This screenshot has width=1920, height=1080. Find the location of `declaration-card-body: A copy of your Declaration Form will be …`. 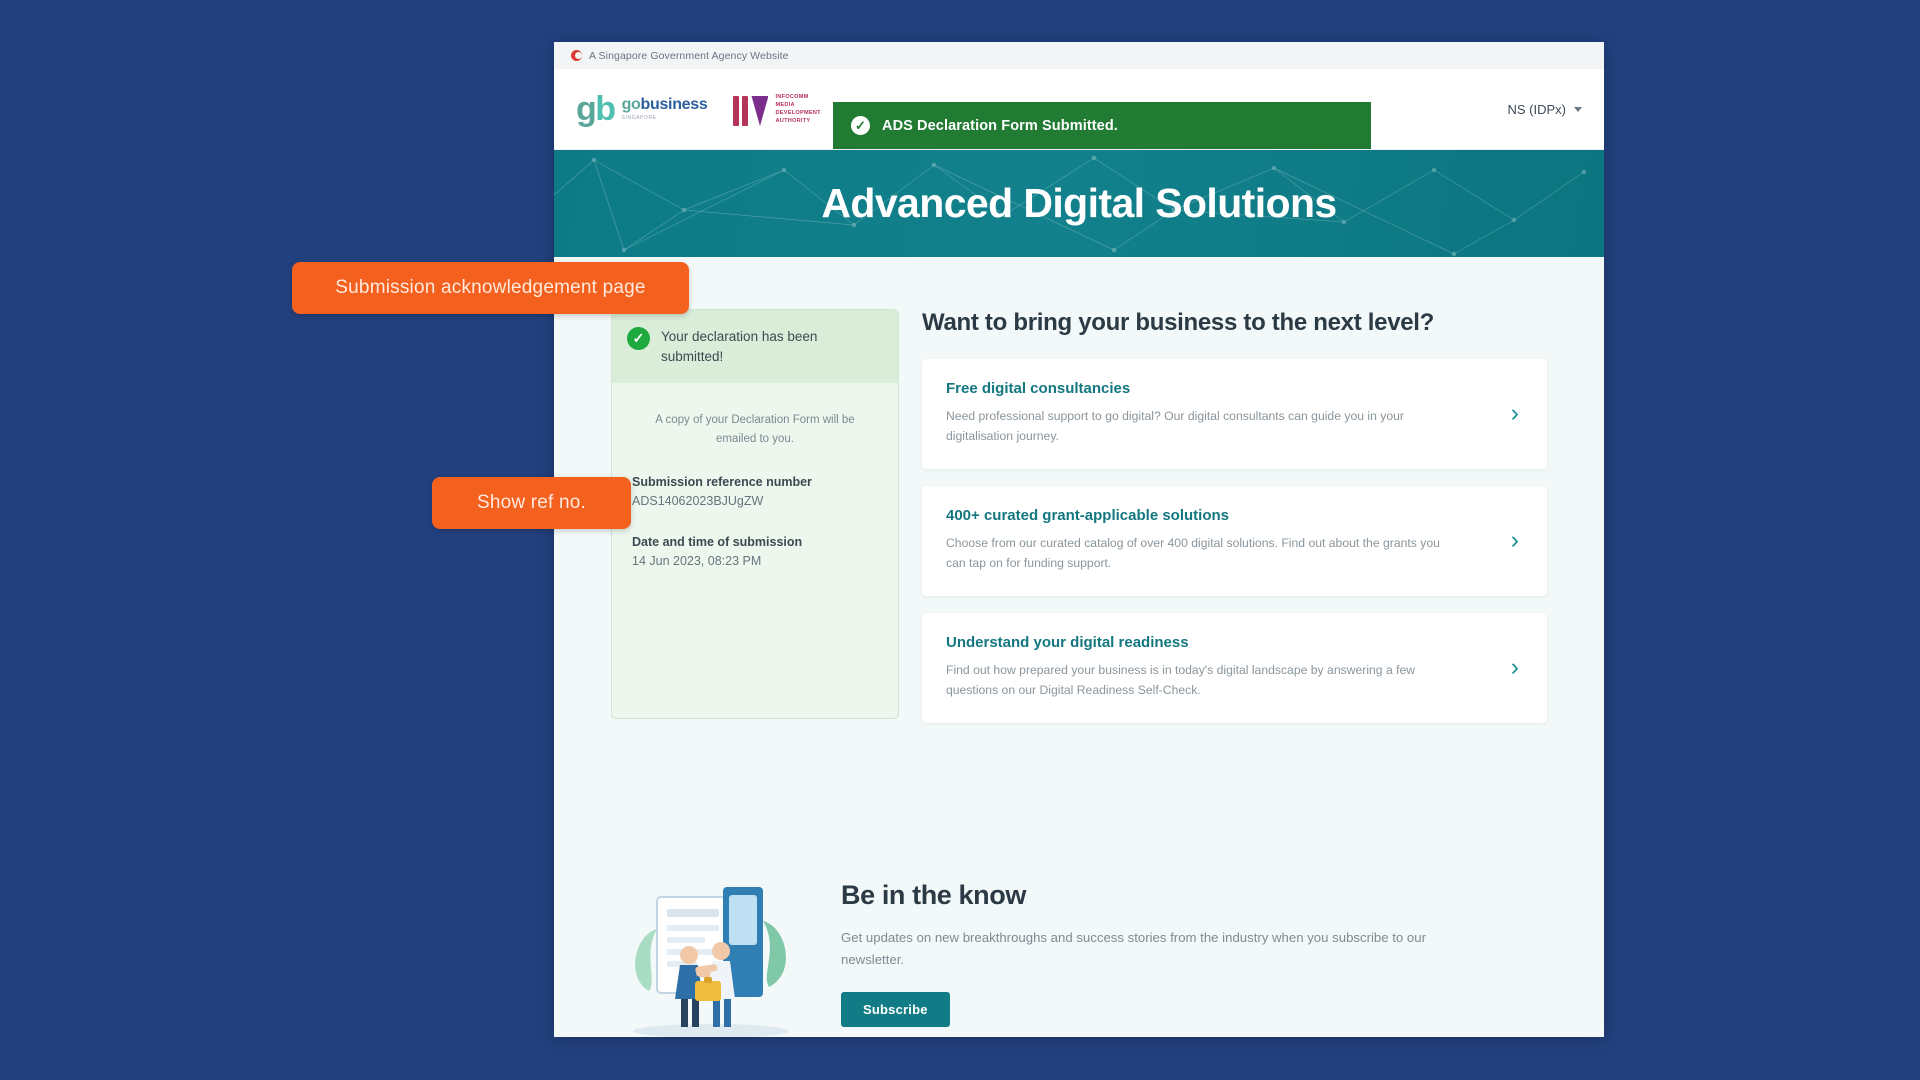

declaration-card-body: A copy of your Declaration Form will be … is located at coordinates (755, 550).